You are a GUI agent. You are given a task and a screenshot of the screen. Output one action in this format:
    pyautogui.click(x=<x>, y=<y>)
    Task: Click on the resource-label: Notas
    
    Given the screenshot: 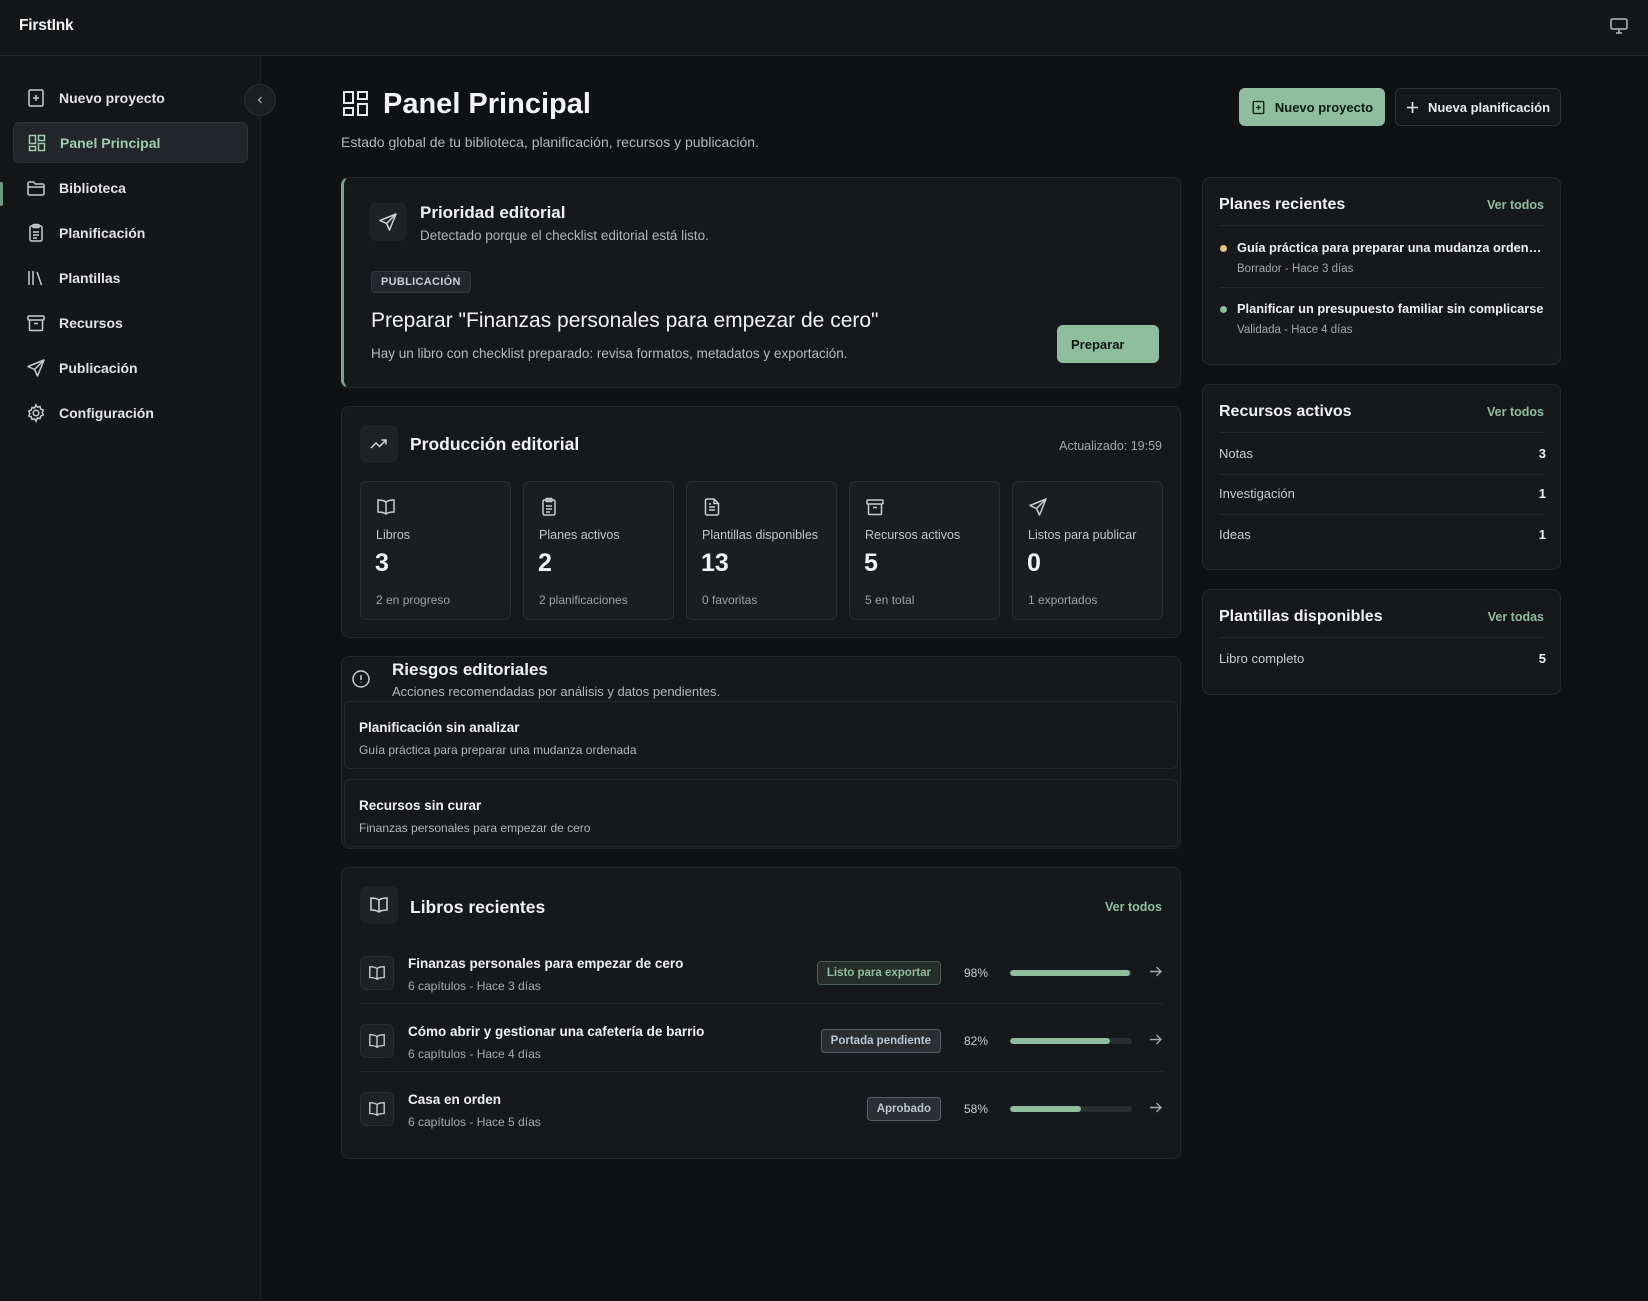 What is the action you would take?
    pyautogui.click(x=1236, y=453)
    